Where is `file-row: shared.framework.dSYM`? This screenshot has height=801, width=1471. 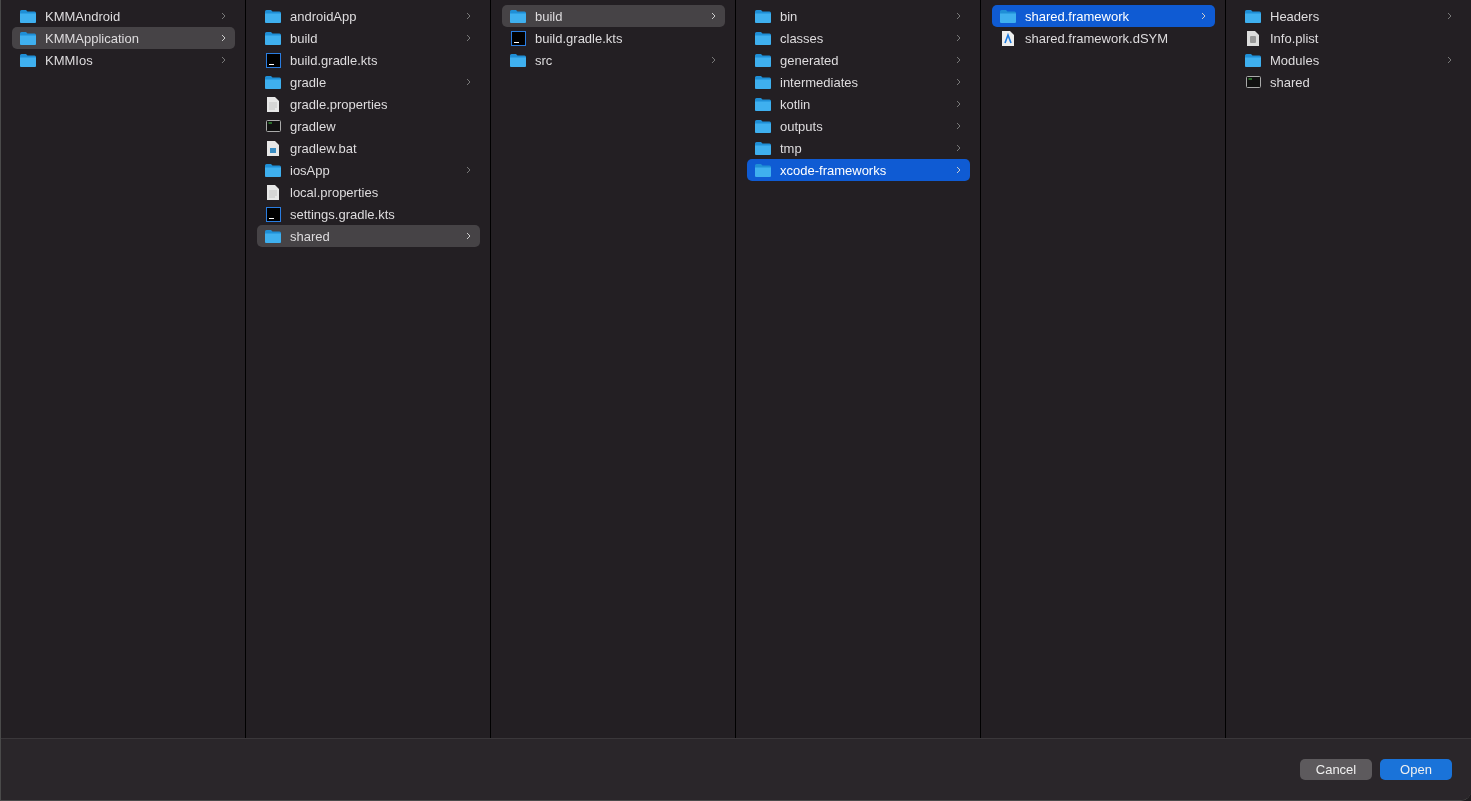
file-row: shared.framework.dSYM is located at coordinates (1103, 38).